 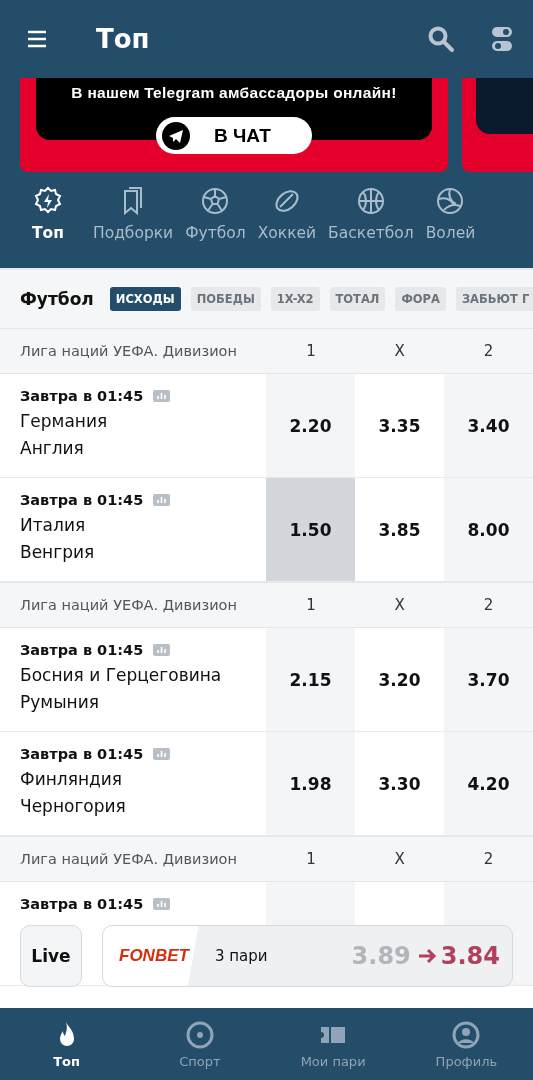 What do you see at coordinates (215, 201) in the screenshot?
I see `soccer-ball-icon` at bounding box center [215, 201].